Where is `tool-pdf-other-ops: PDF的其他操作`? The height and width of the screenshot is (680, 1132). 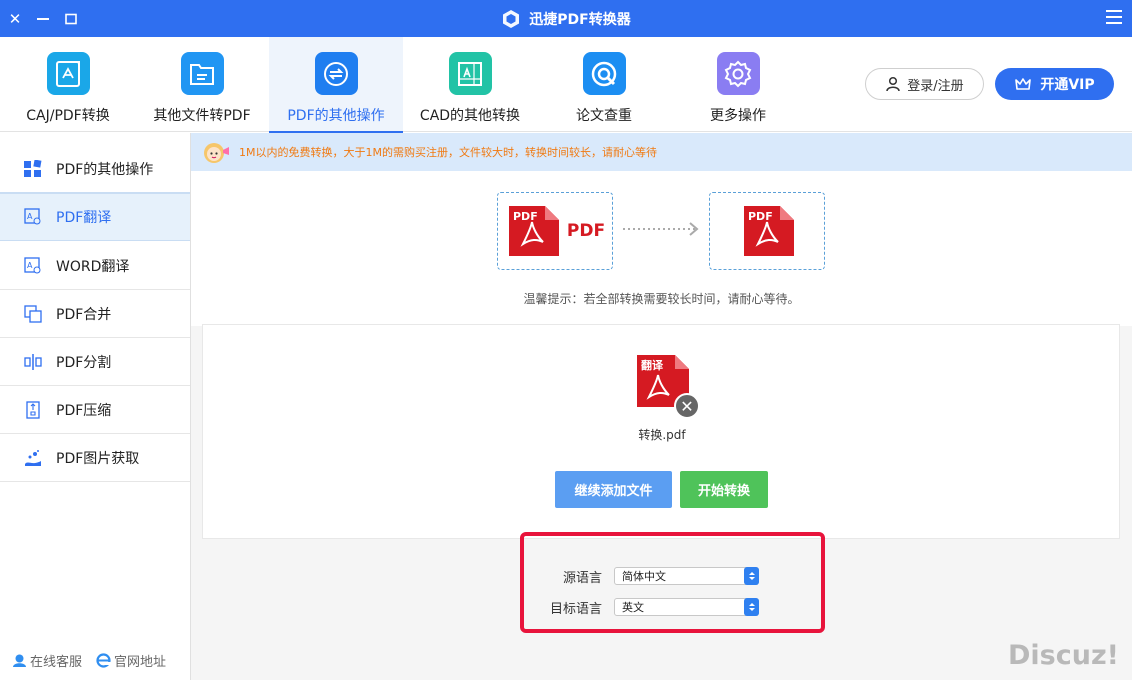
tool-pdf-other-ops: PDF的其他操作 is located at coordinates (336, 85).